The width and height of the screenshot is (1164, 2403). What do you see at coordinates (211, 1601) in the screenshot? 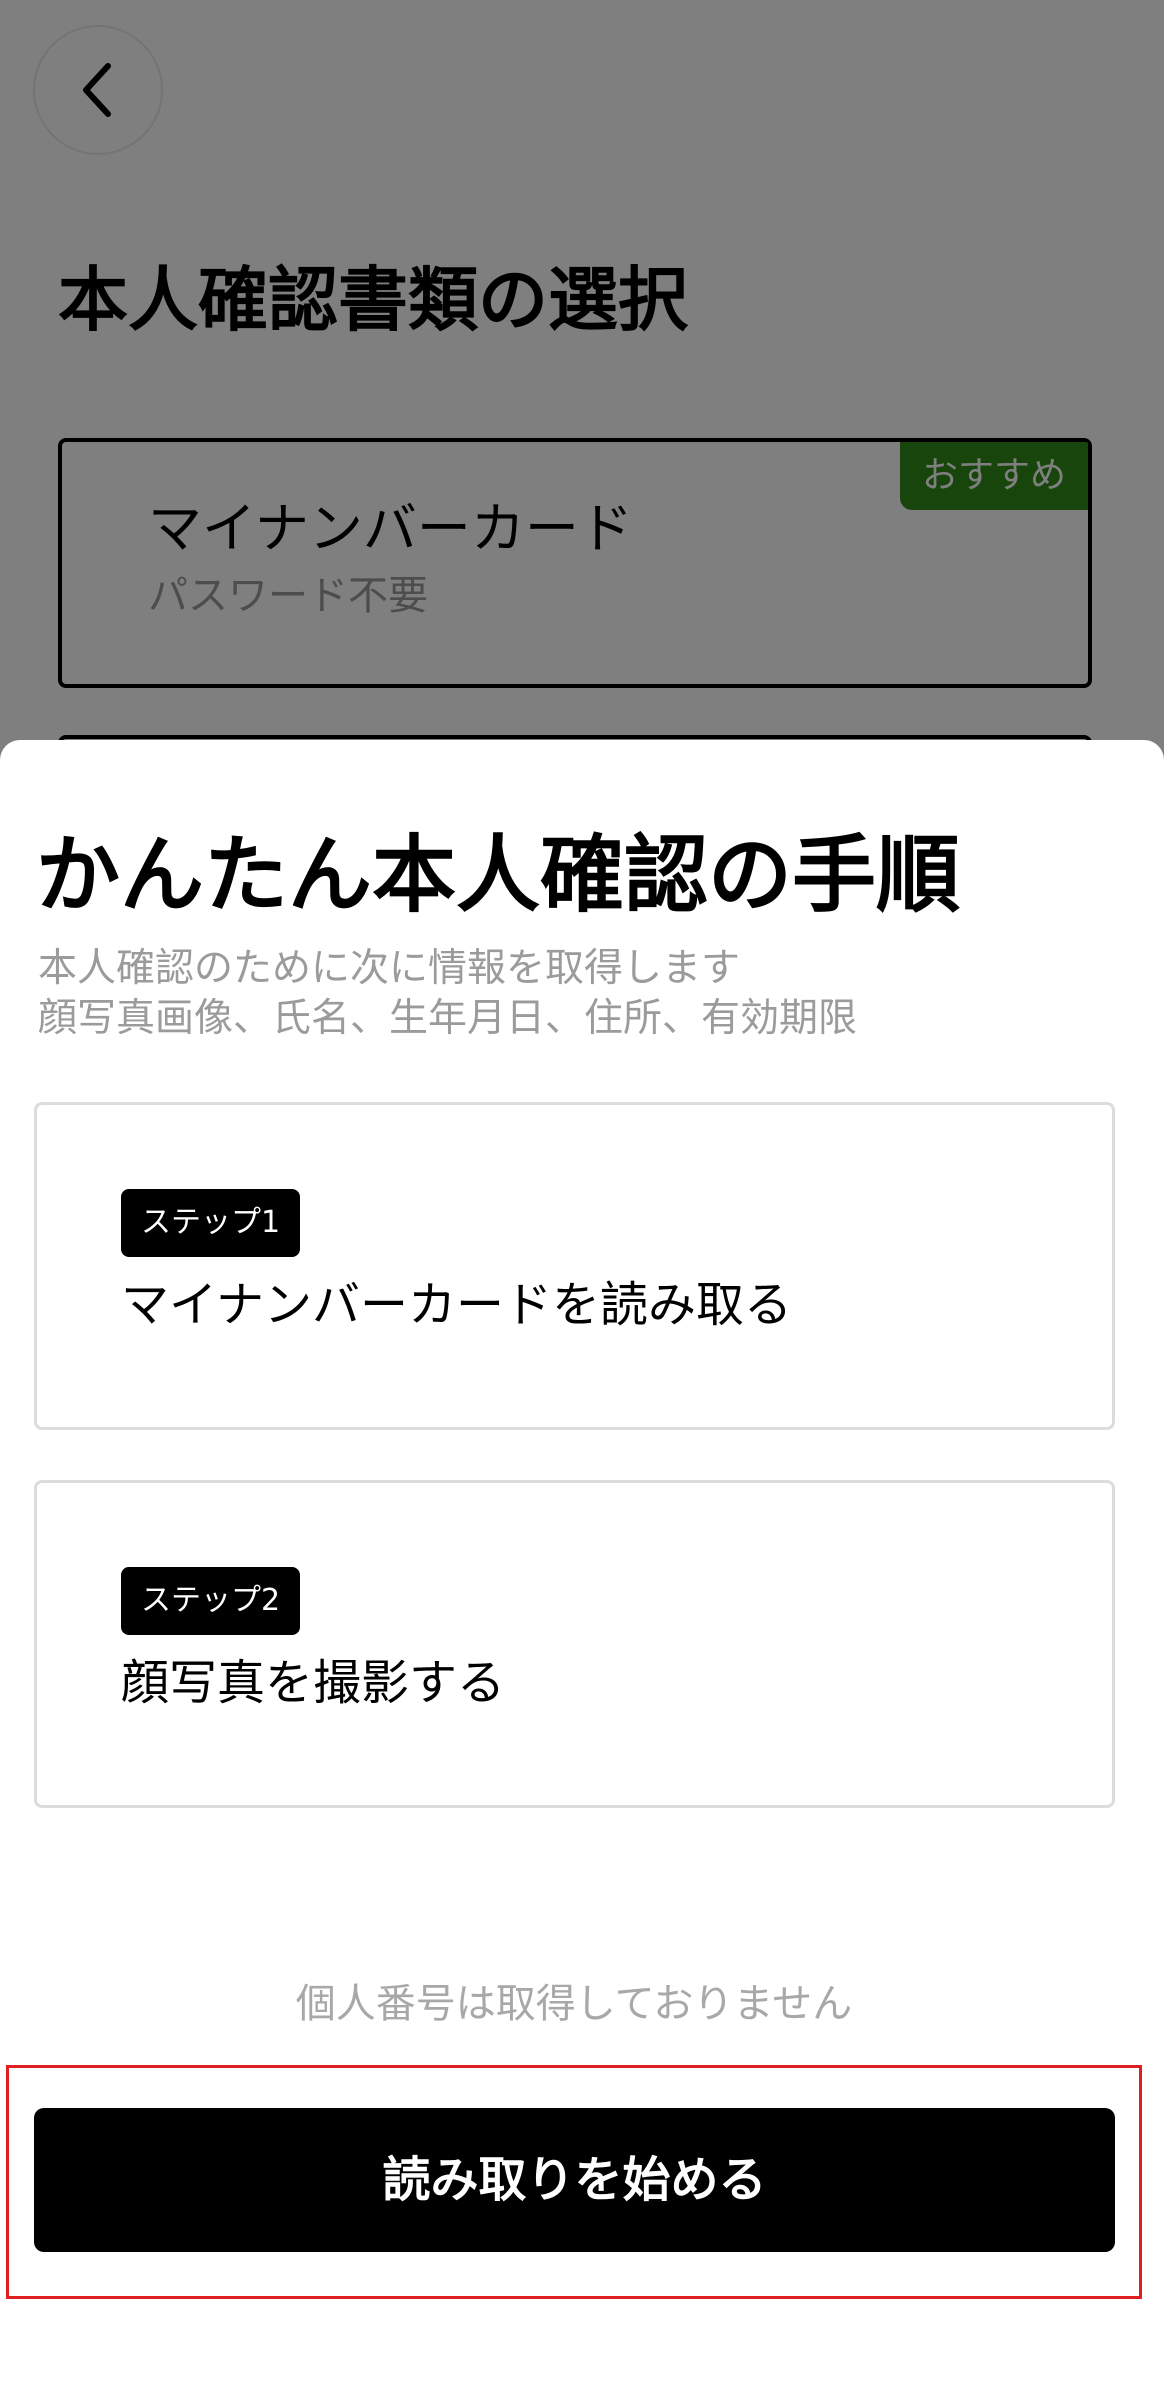
I see `step-badge-2: ステップ2` at bounding box center [211, 1601].